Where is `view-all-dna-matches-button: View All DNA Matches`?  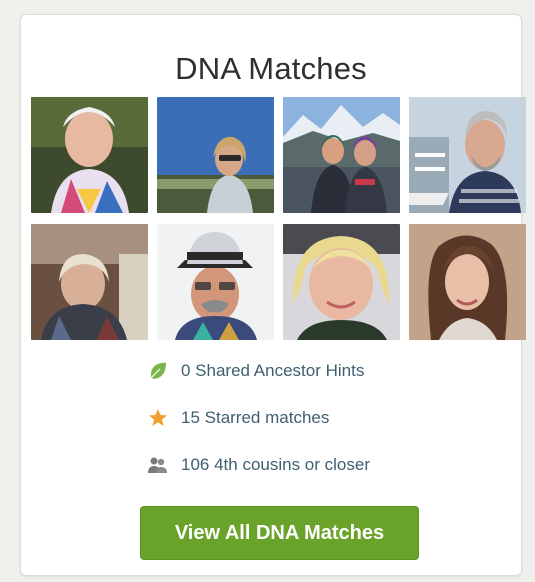
view-all-dna-matches-button: View All DNA Matches is located at coordinates (279, 533).